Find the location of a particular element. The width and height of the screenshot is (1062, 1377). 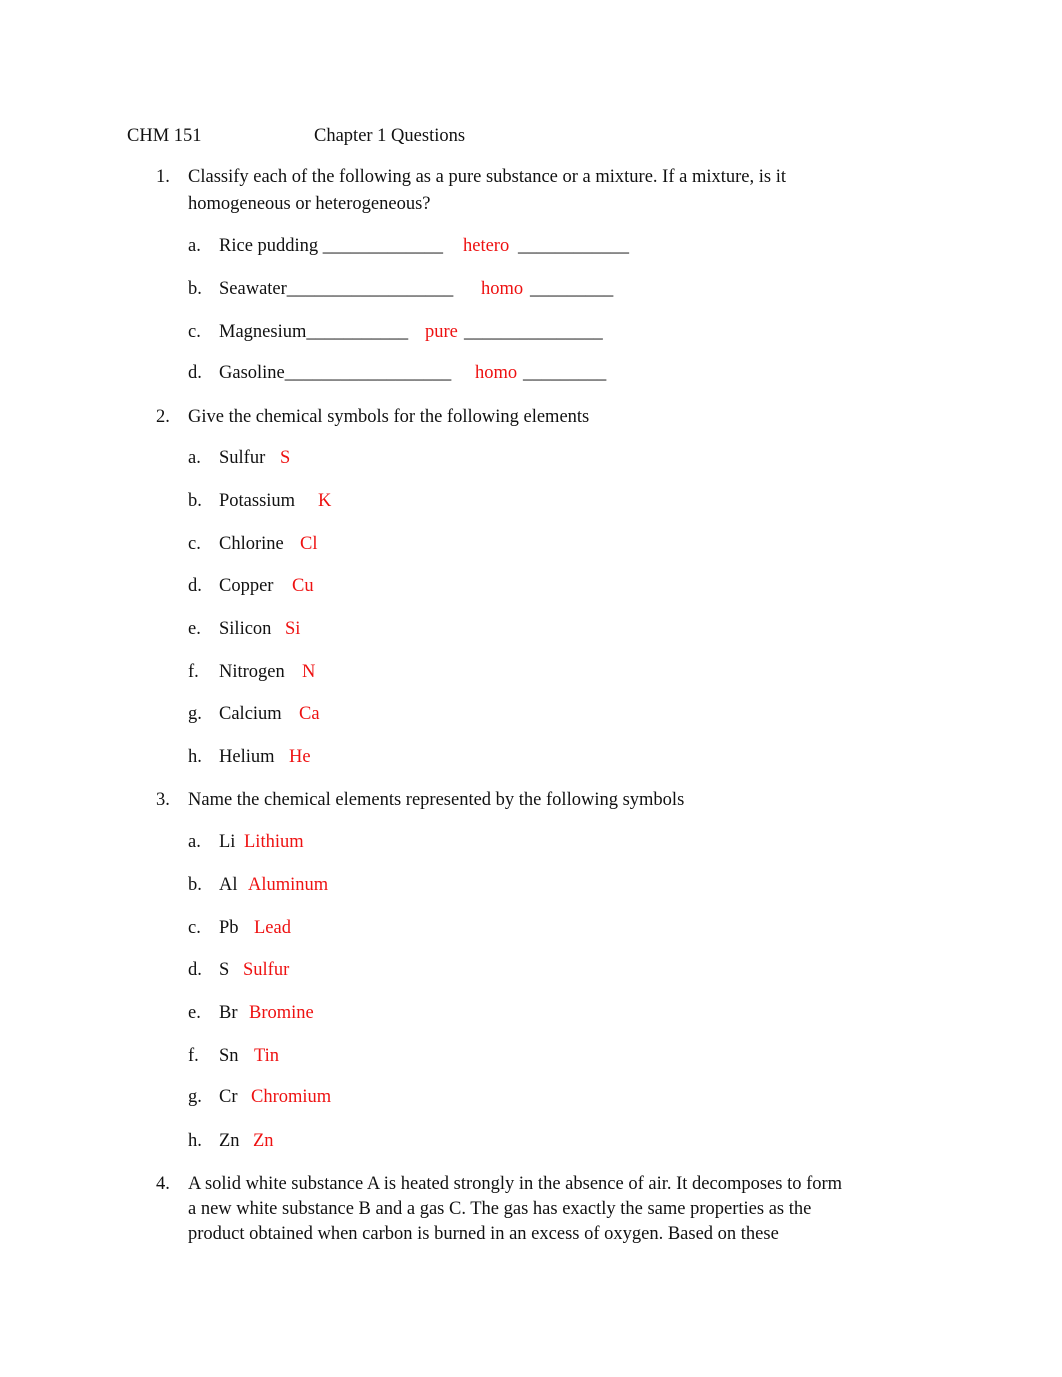

item-prompt: Copper is located at coordinates (246, 586).